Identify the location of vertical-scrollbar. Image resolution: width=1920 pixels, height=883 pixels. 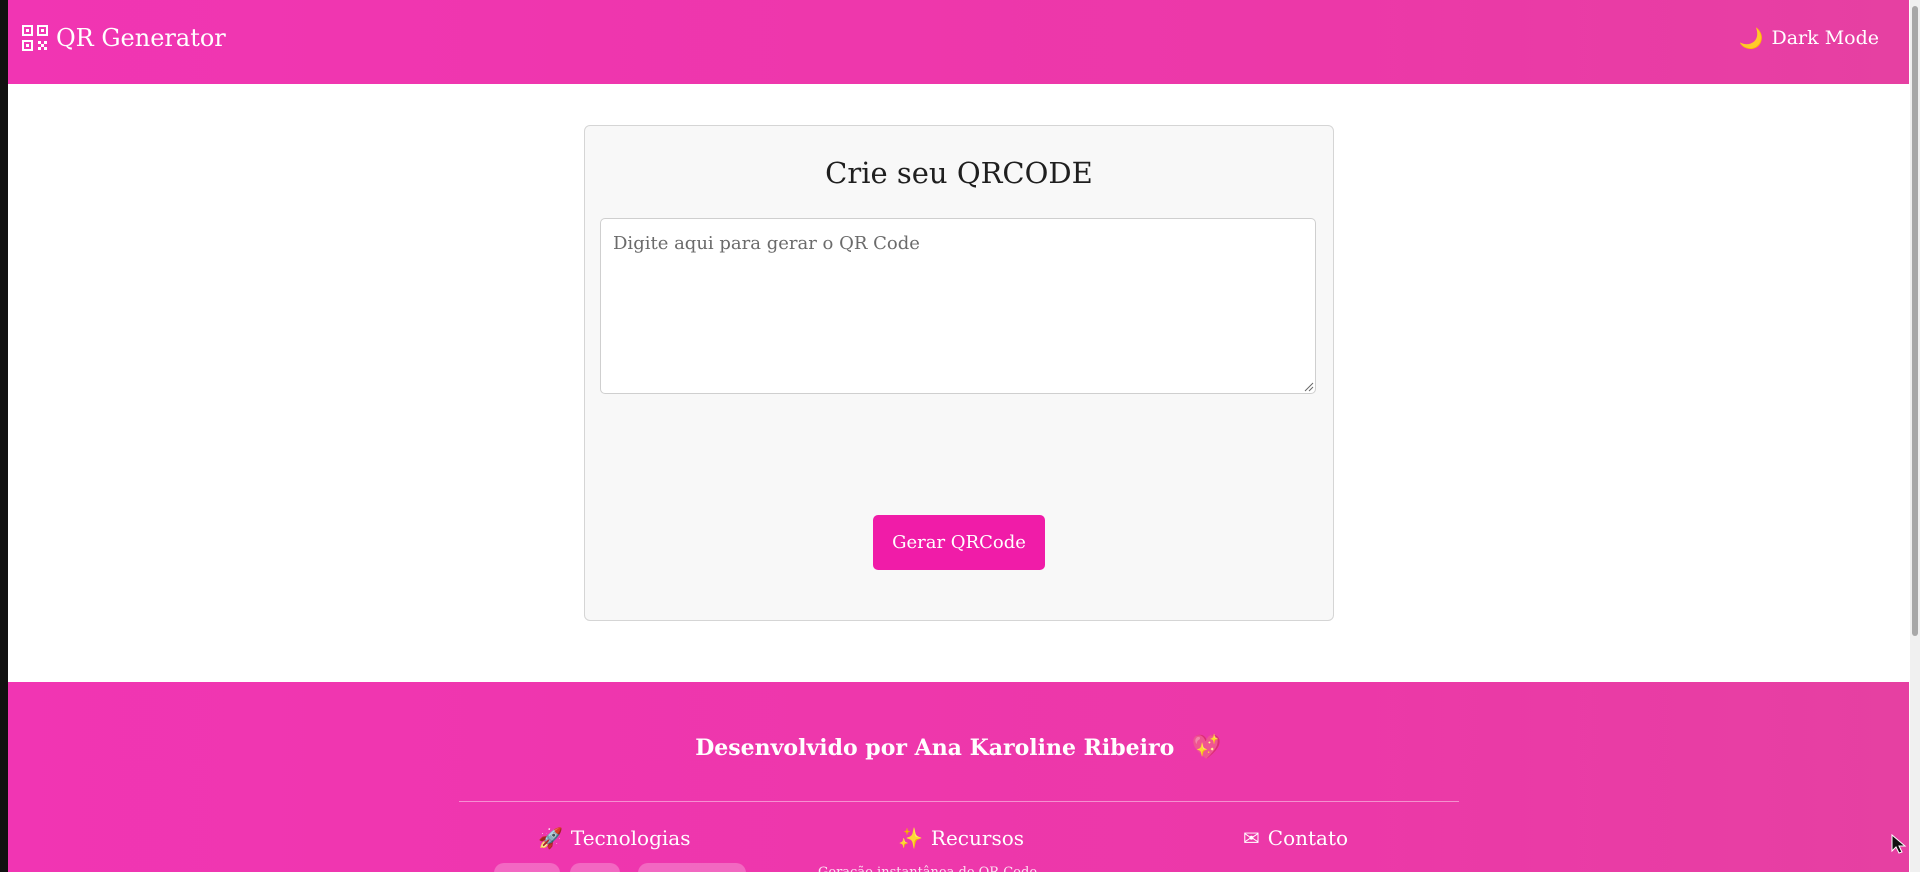
(1915, 436).